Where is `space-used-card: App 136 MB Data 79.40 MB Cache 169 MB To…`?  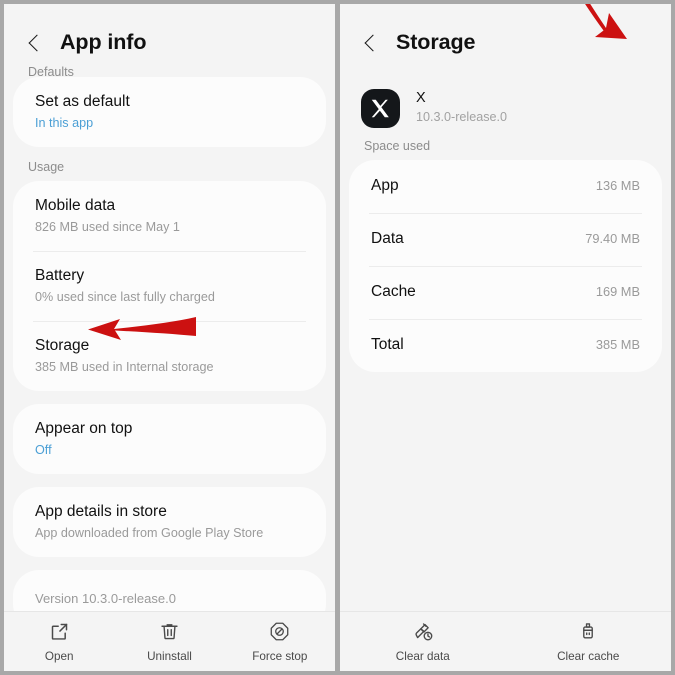 space-used-card: App 136 MB Data 79.40 MB Cache 169 MB To… is located at coordinates (505, 266).